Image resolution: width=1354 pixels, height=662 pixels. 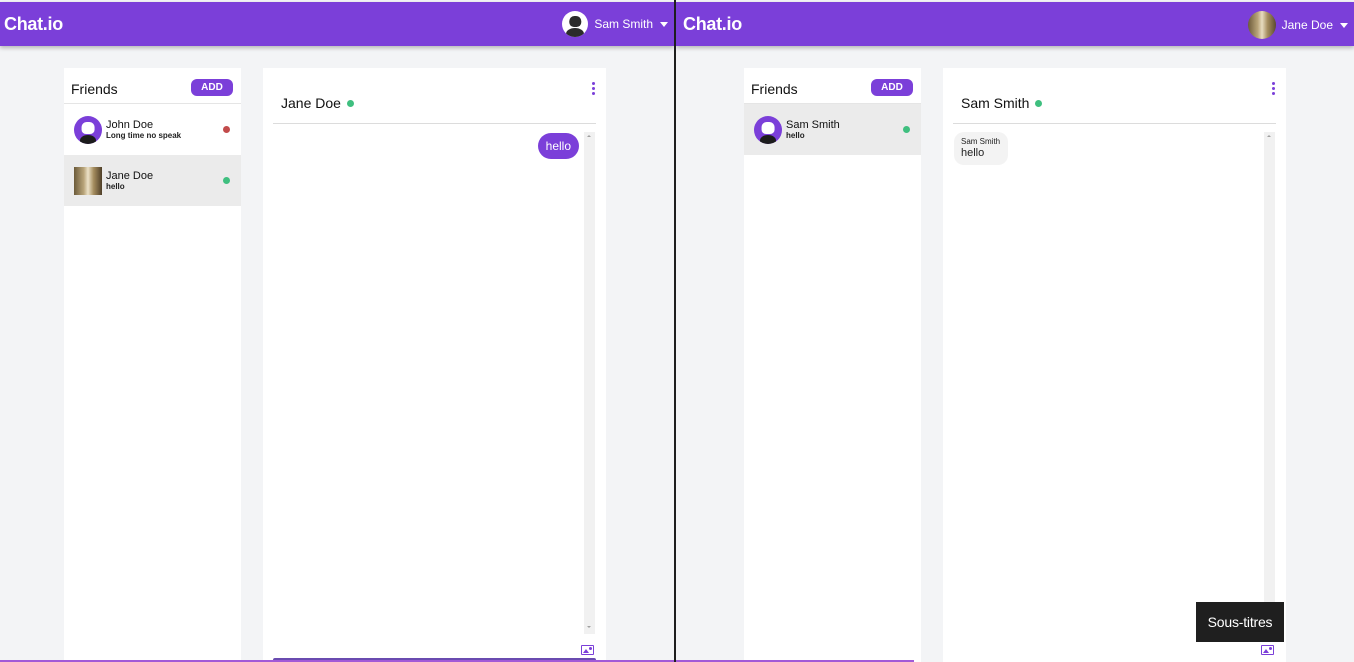 What do you see at coordinates (130, 175) in the screenshot?
I see `friend-name: Jane Doe` at bounding box center [130, 175].